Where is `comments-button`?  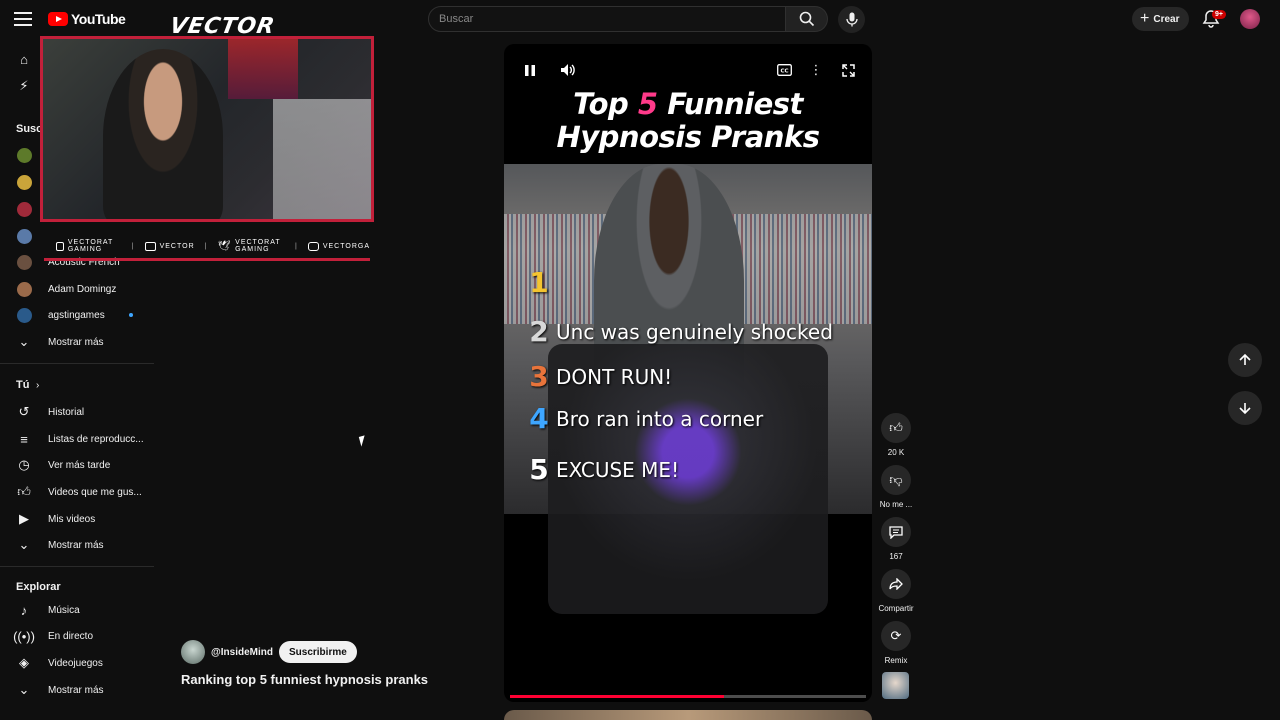 comments-button is located at coordinates (896, 532).